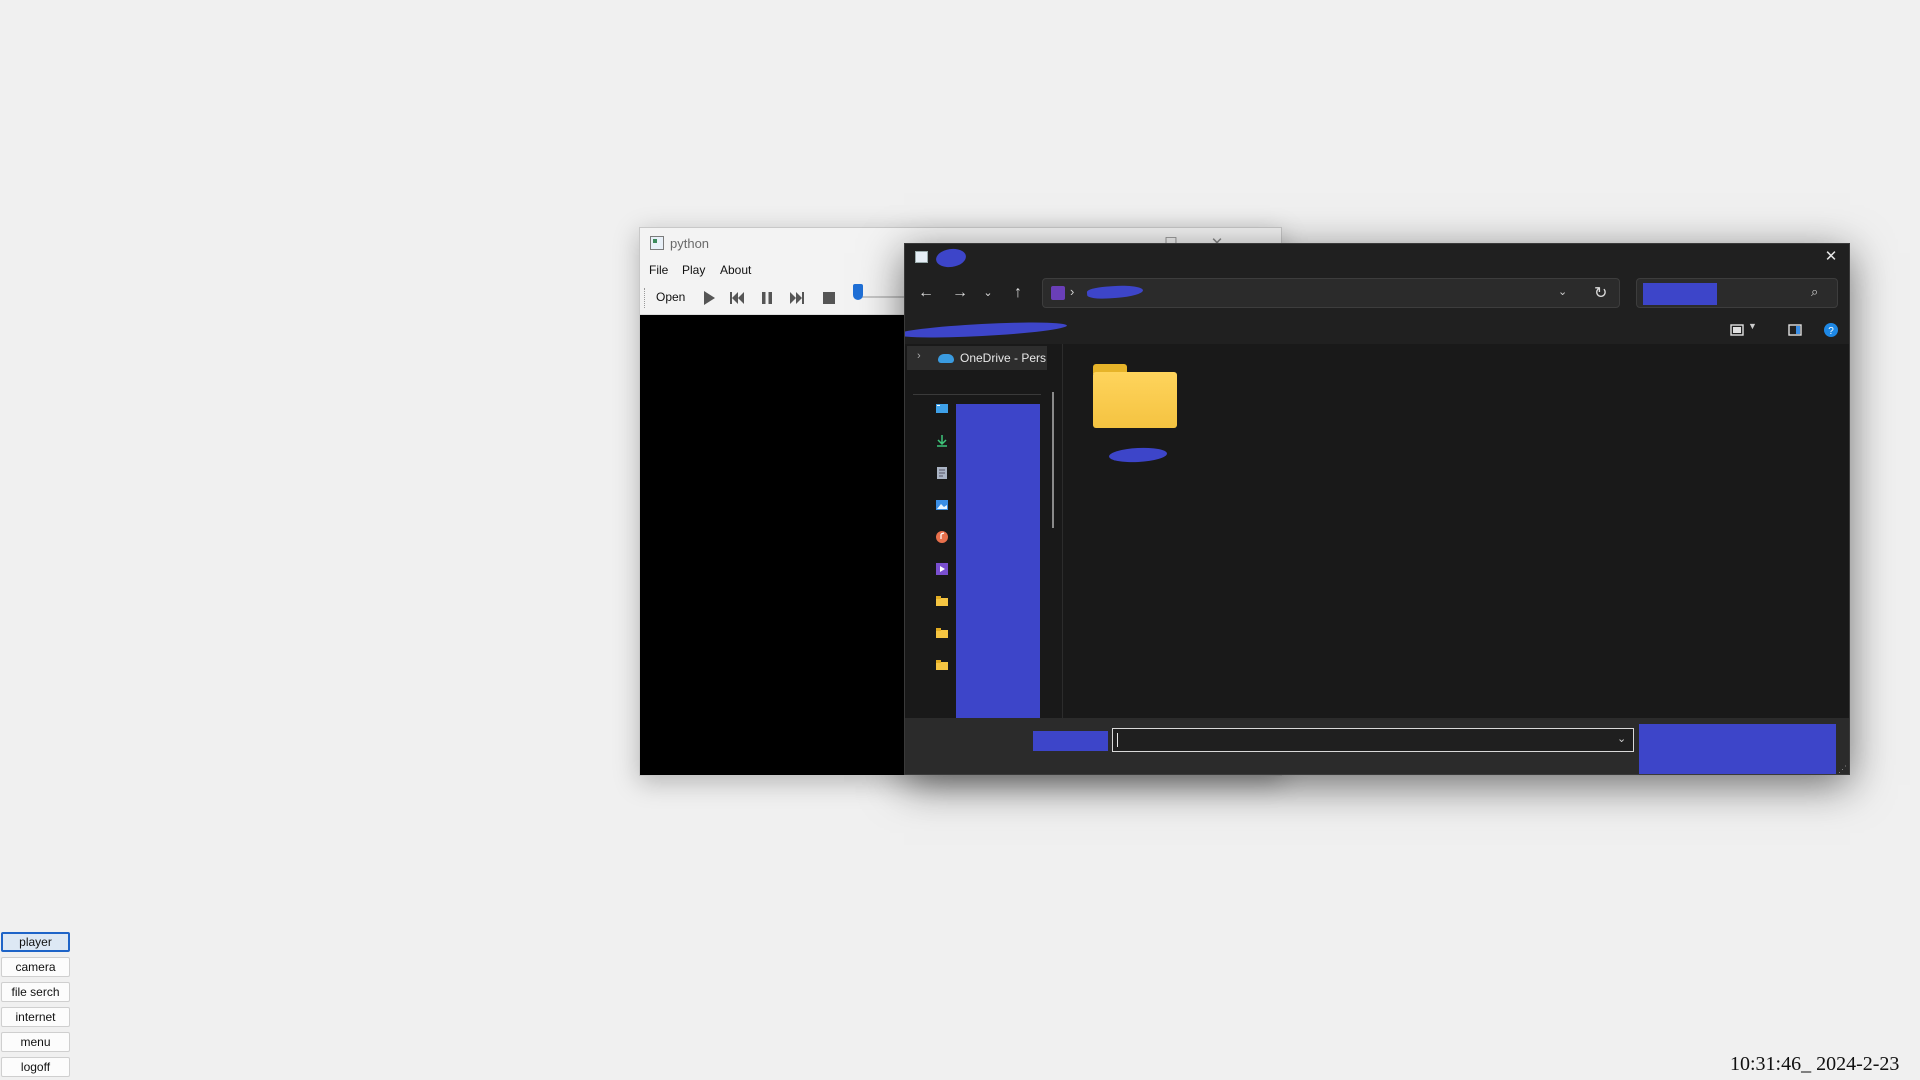  I want to click on divider, so click(977, 394).